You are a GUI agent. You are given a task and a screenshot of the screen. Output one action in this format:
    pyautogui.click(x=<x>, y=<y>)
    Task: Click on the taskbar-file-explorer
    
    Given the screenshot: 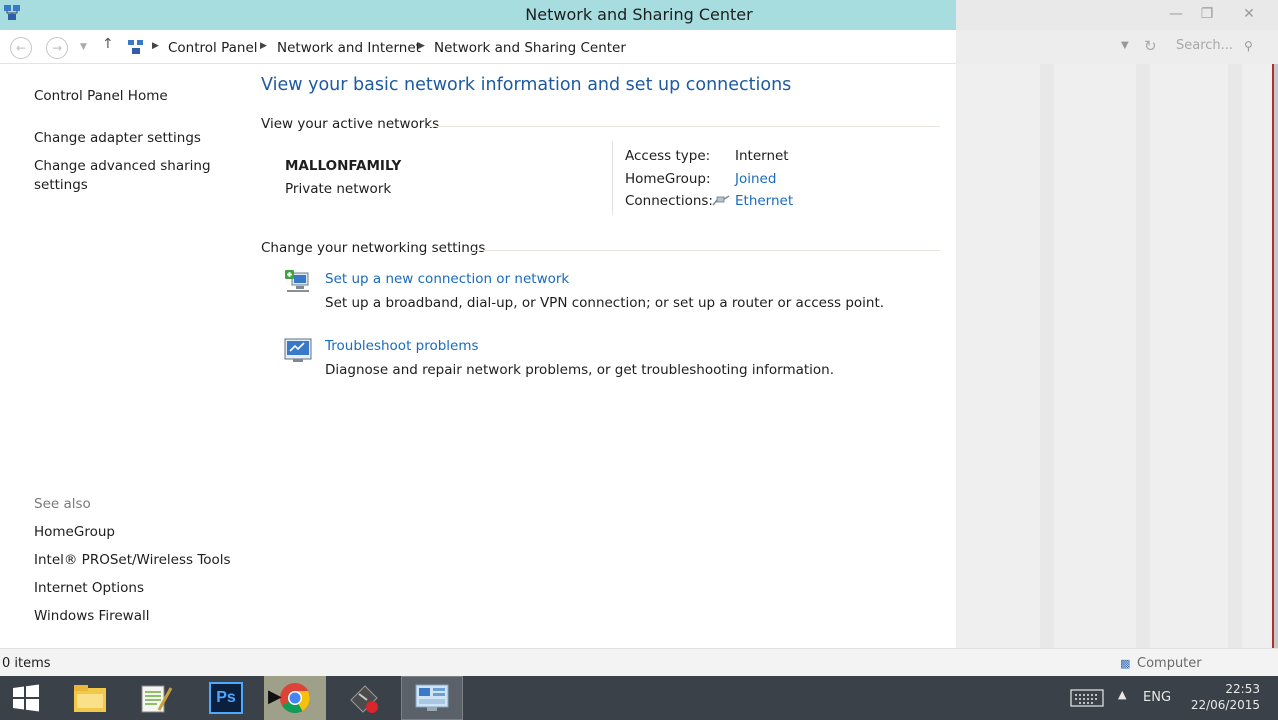 What is the action you would take?
    pyautogui.click(x=90, y=698)
    